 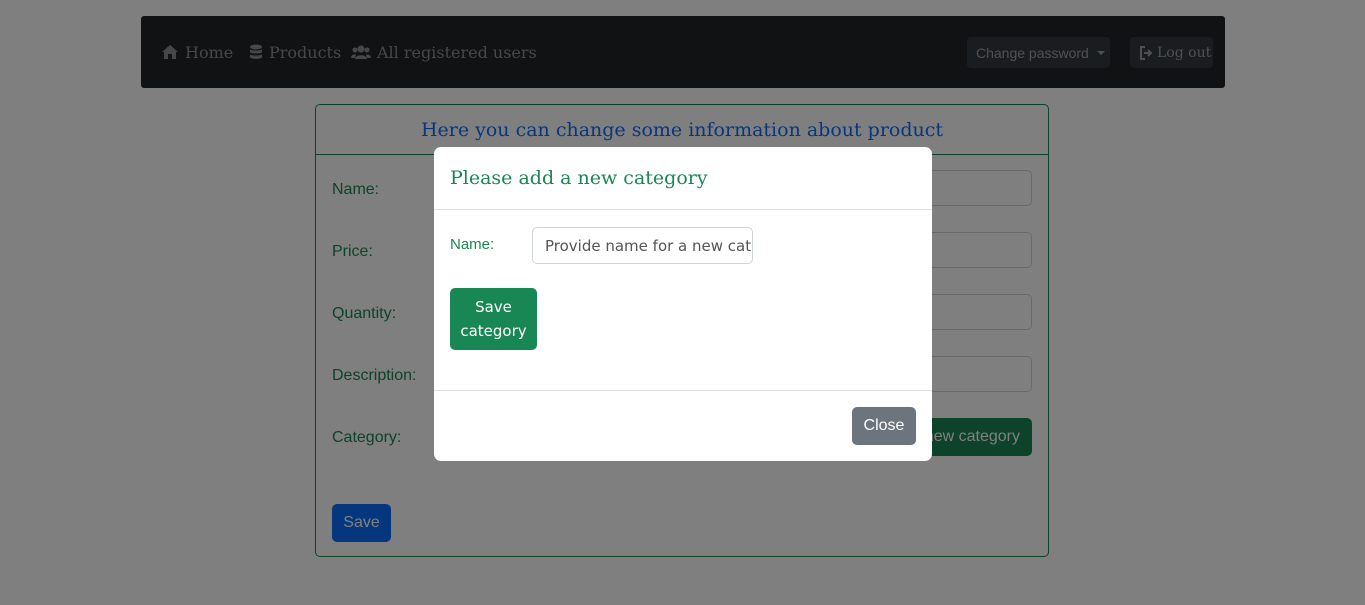 I want to click on modal-footer: Close, so click(x=683, y=426).